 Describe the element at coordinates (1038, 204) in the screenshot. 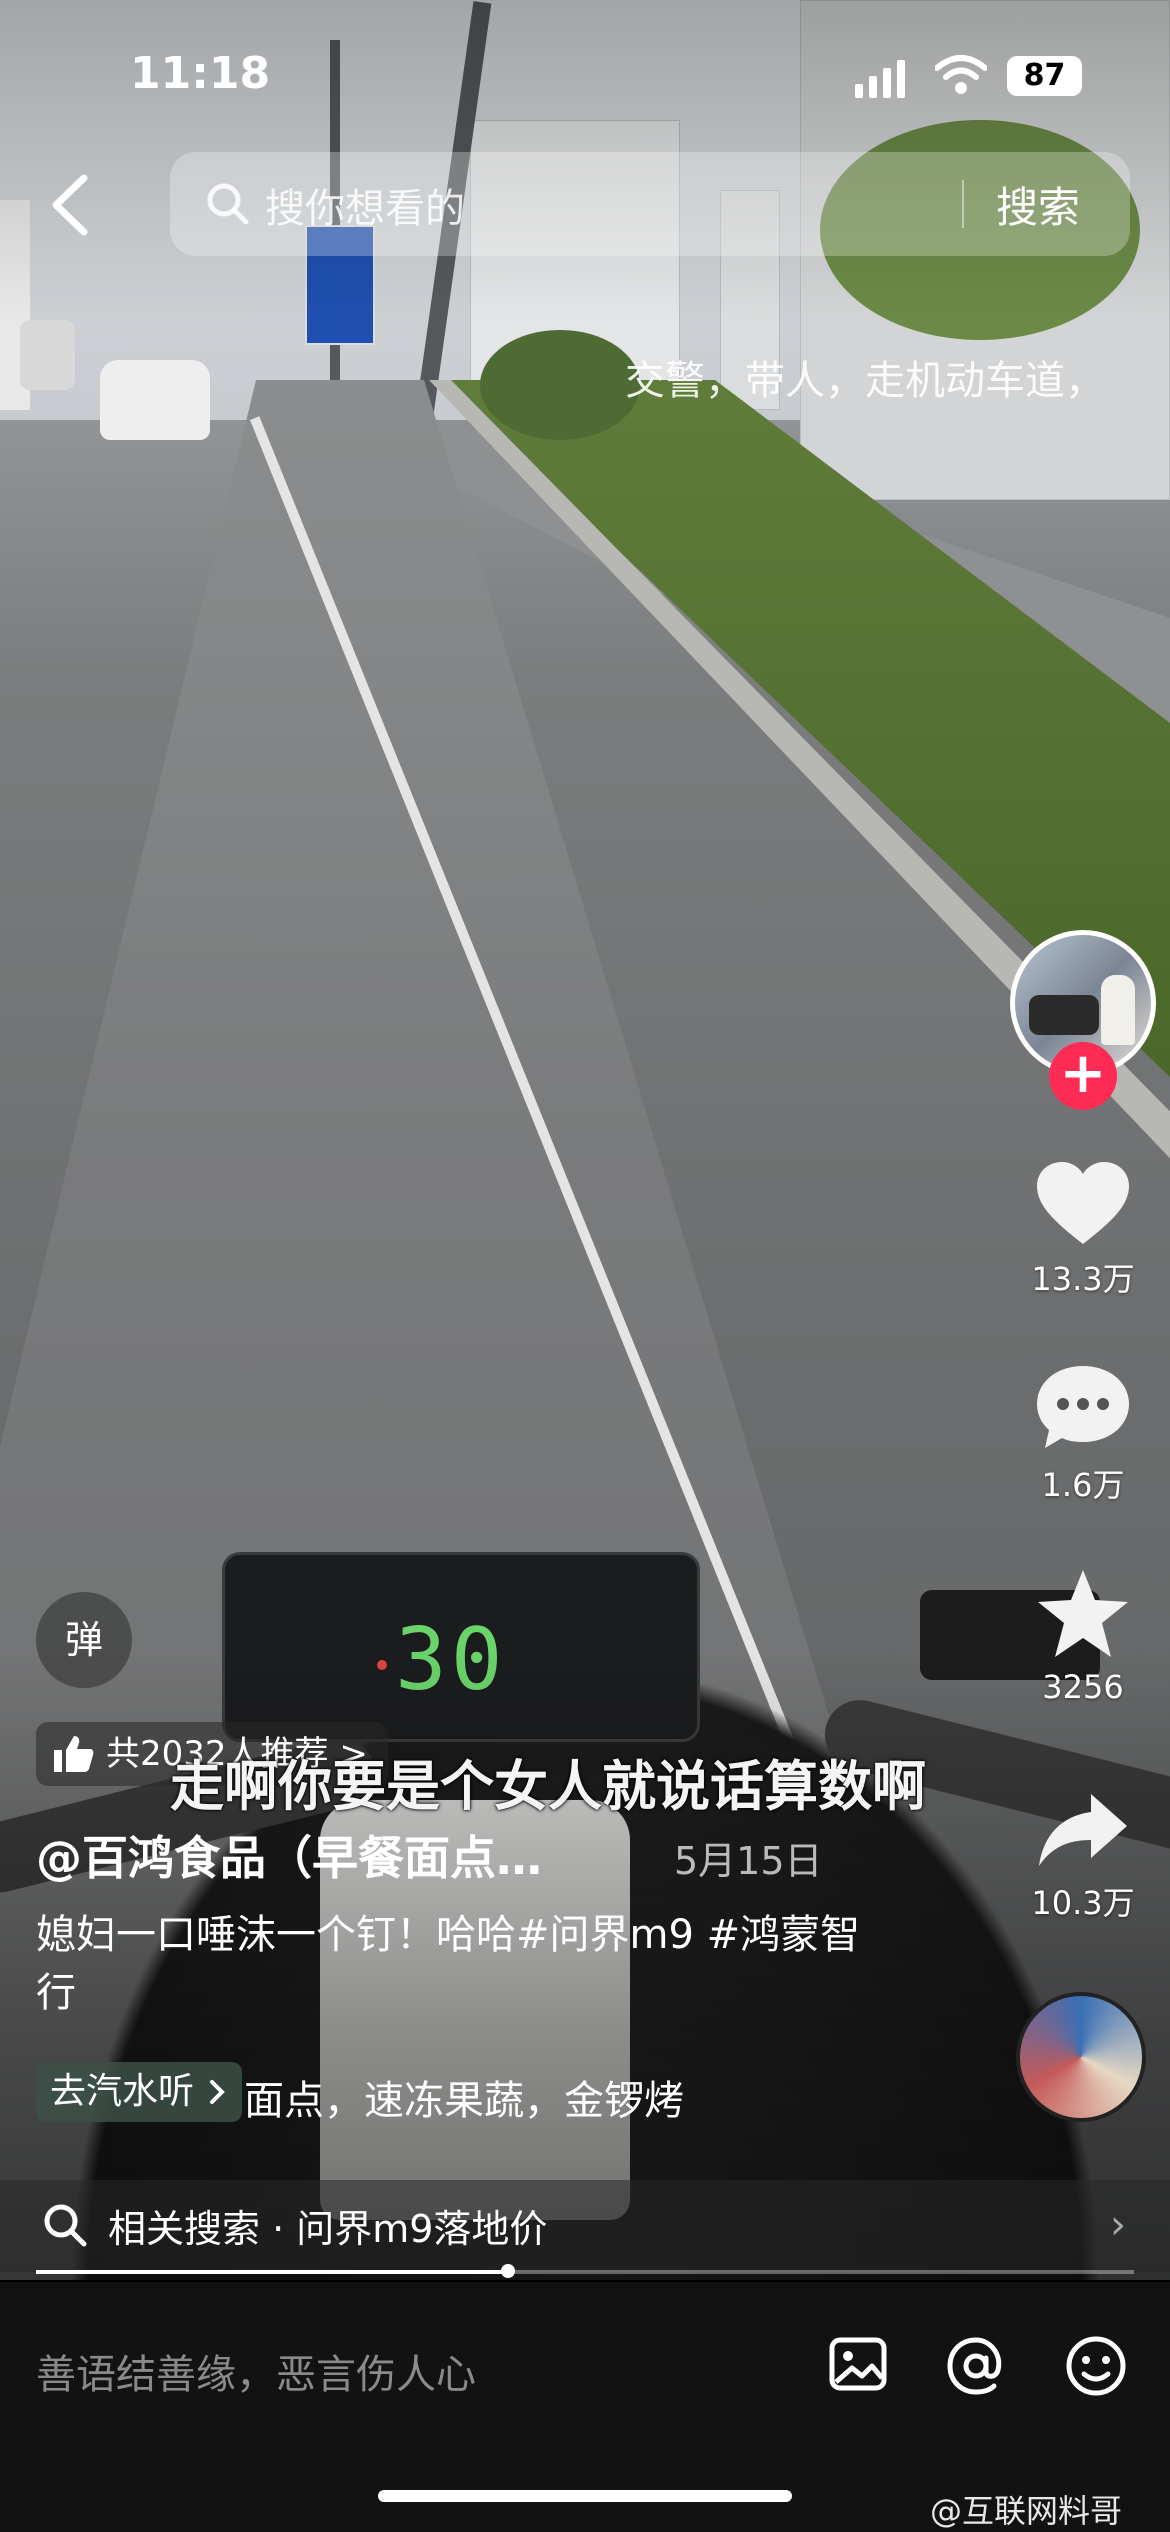

I see `search-button: 搜索` at that location.